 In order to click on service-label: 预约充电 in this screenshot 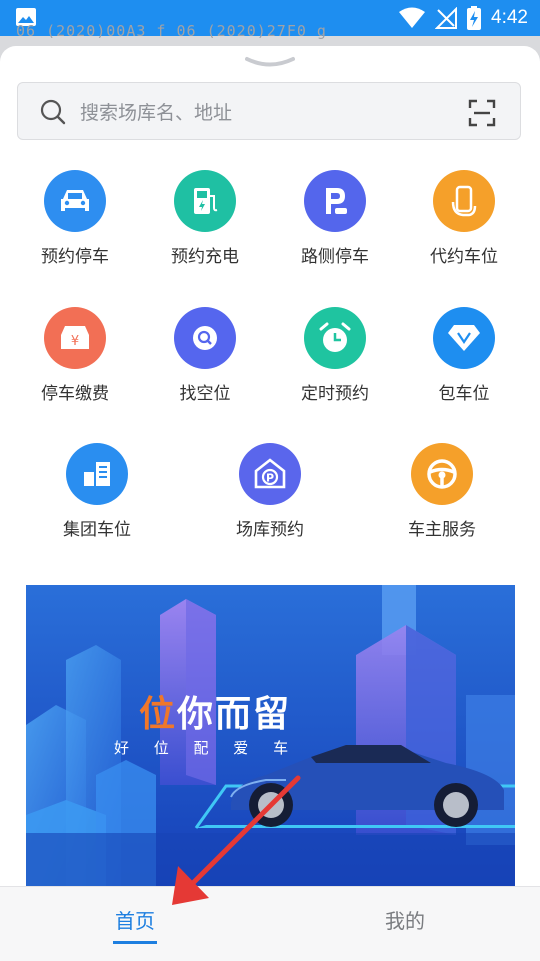, I will do `click(205, 257)`.